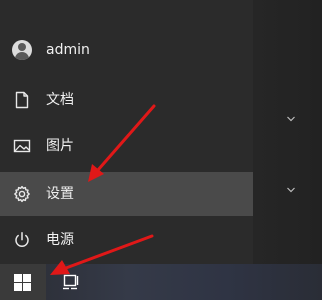 This screenshot has width=322, height=300. What do you see at coordinates (22, 50) in the screenshot?
I see `user-avatar-icon` at bounding box center [22, 50].